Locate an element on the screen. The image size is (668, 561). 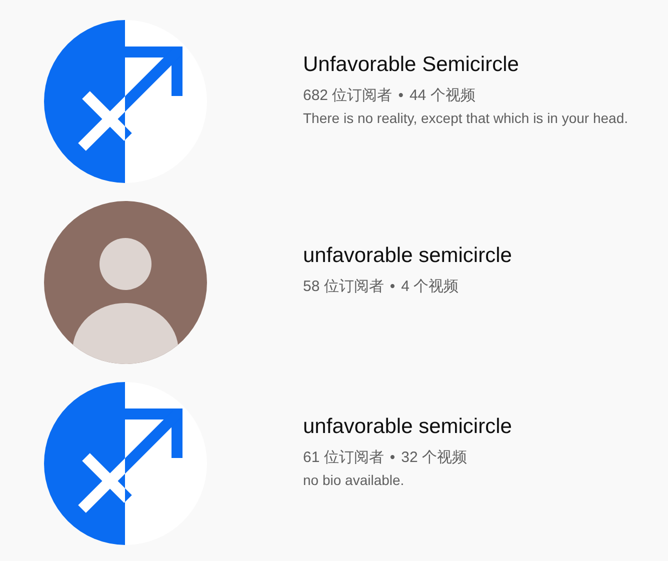
channel-description: There is no reality, except that which is in your head. is located at coordinates (465, 118).